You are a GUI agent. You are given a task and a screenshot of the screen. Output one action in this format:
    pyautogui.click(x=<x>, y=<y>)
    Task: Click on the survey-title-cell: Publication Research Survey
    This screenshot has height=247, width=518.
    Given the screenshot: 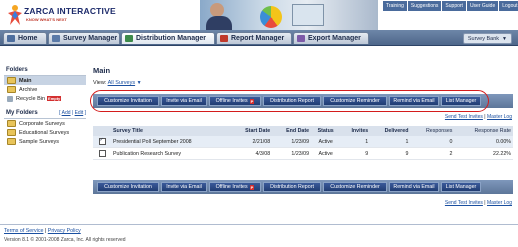 What is the action you would take?
    pyautogui.click(x=171, y=153)
    